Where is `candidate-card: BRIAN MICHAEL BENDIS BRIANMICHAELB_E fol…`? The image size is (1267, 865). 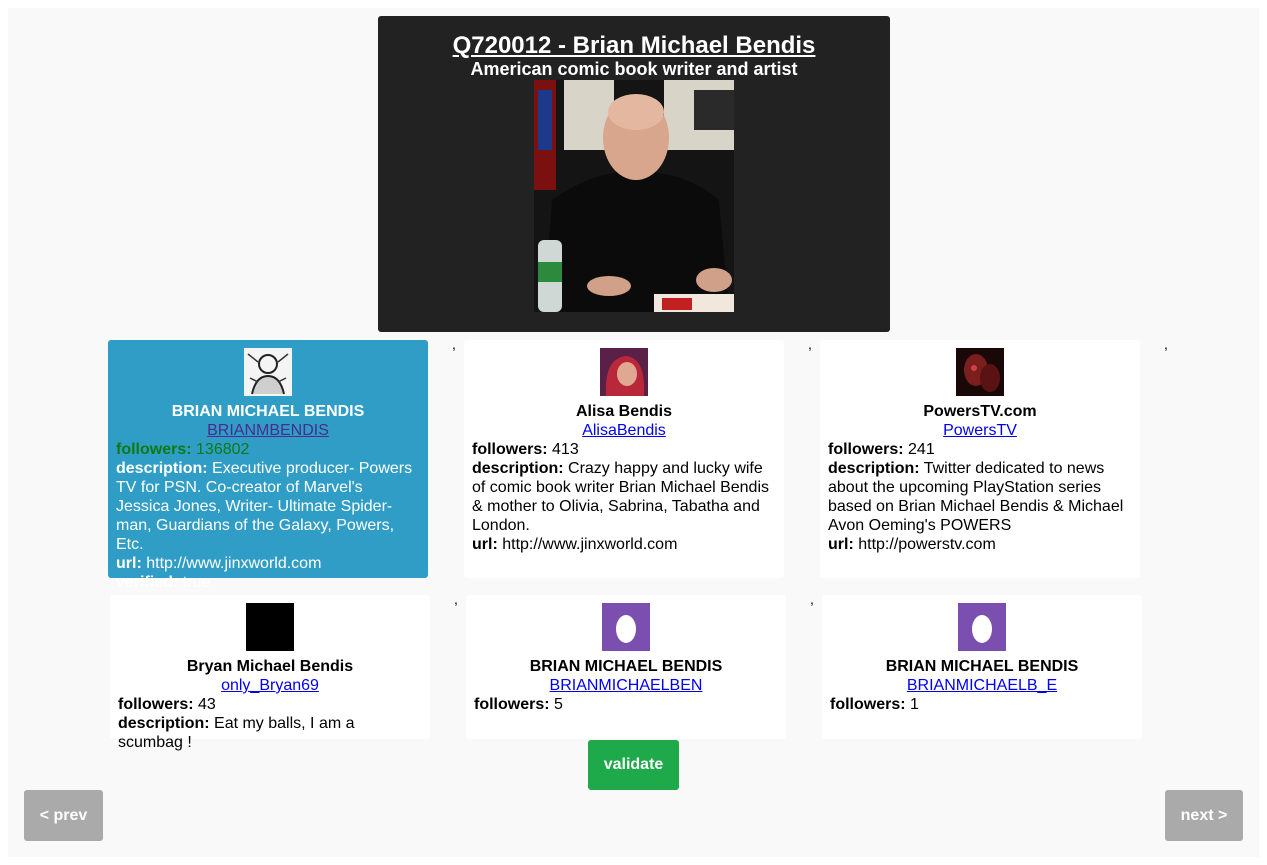 candidate-card: BRIAN MICHAEL BENDIS BRIANMICHAELB_E fol… is located at coordinates (982, 667).